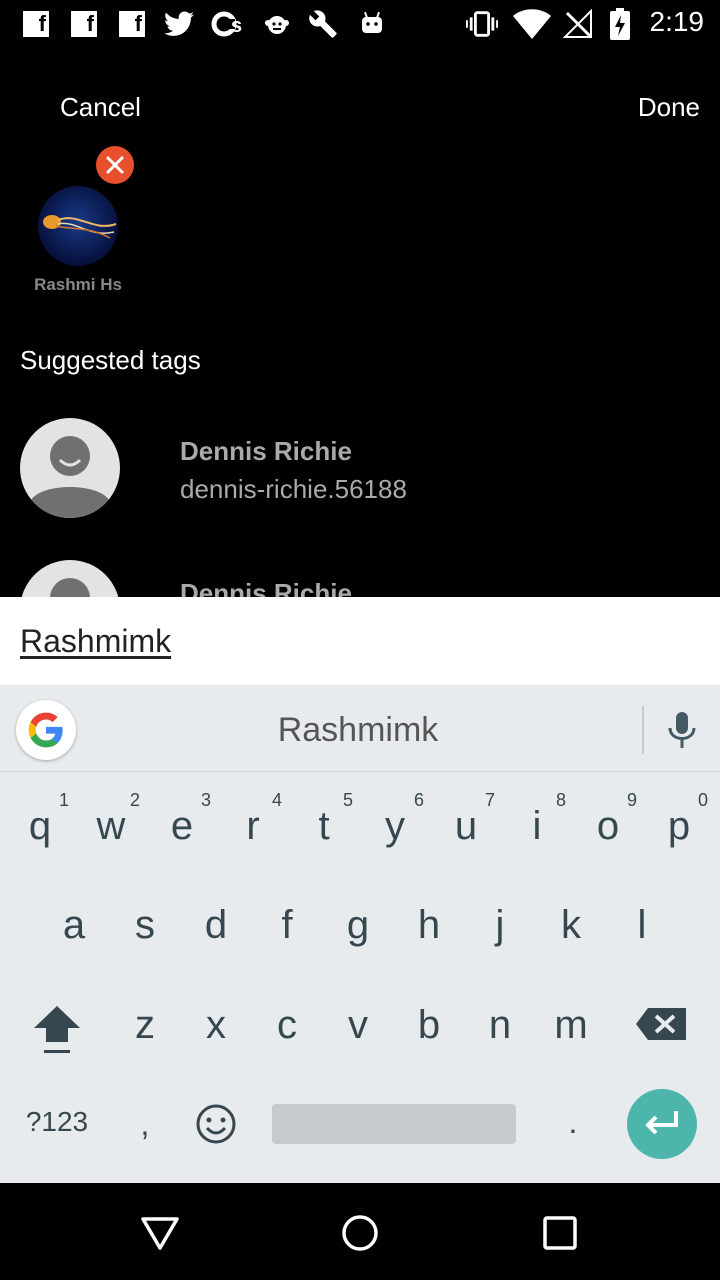 The width and height of the screenshot is (720, 1280). I want to click on backspace-icon, so click(661, 1024).